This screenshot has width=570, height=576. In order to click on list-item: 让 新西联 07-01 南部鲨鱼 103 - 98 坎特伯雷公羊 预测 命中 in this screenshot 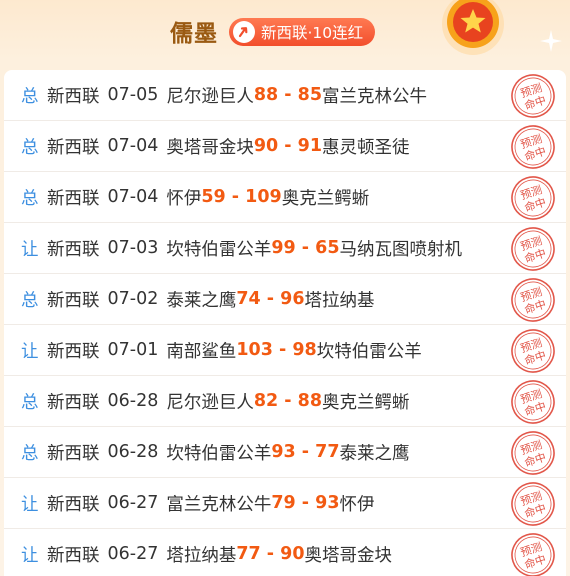, I will do `click(285, 350)`.